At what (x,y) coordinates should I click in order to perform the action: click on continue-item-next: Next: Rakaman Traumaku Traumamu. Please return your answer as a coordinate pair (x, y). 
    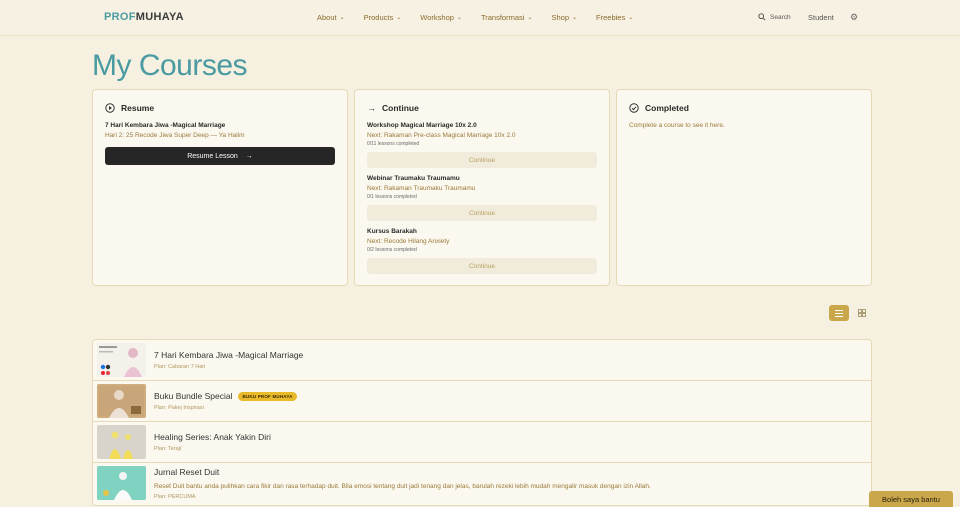
    Looking at the image, I should click on (421, 188).